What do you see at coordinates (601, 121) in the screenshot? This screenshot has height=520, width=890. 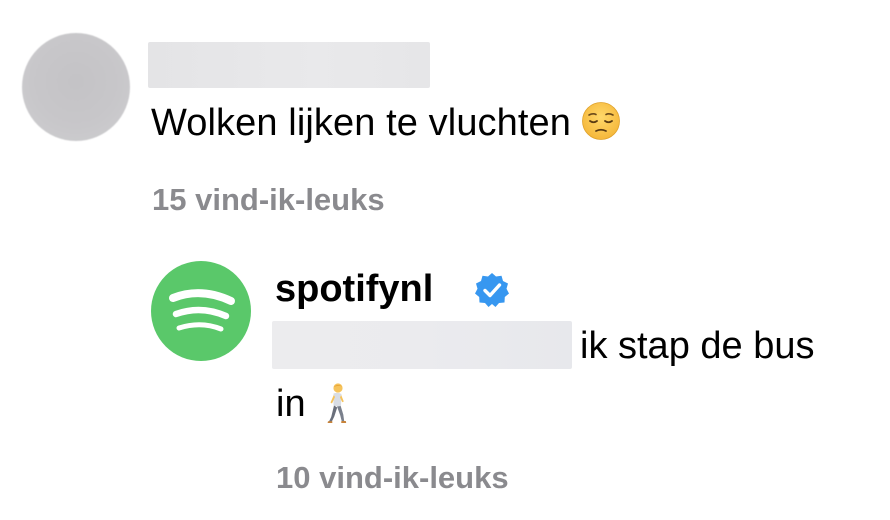 I see `pensive-face-icon` at bounding box center [601, 121].